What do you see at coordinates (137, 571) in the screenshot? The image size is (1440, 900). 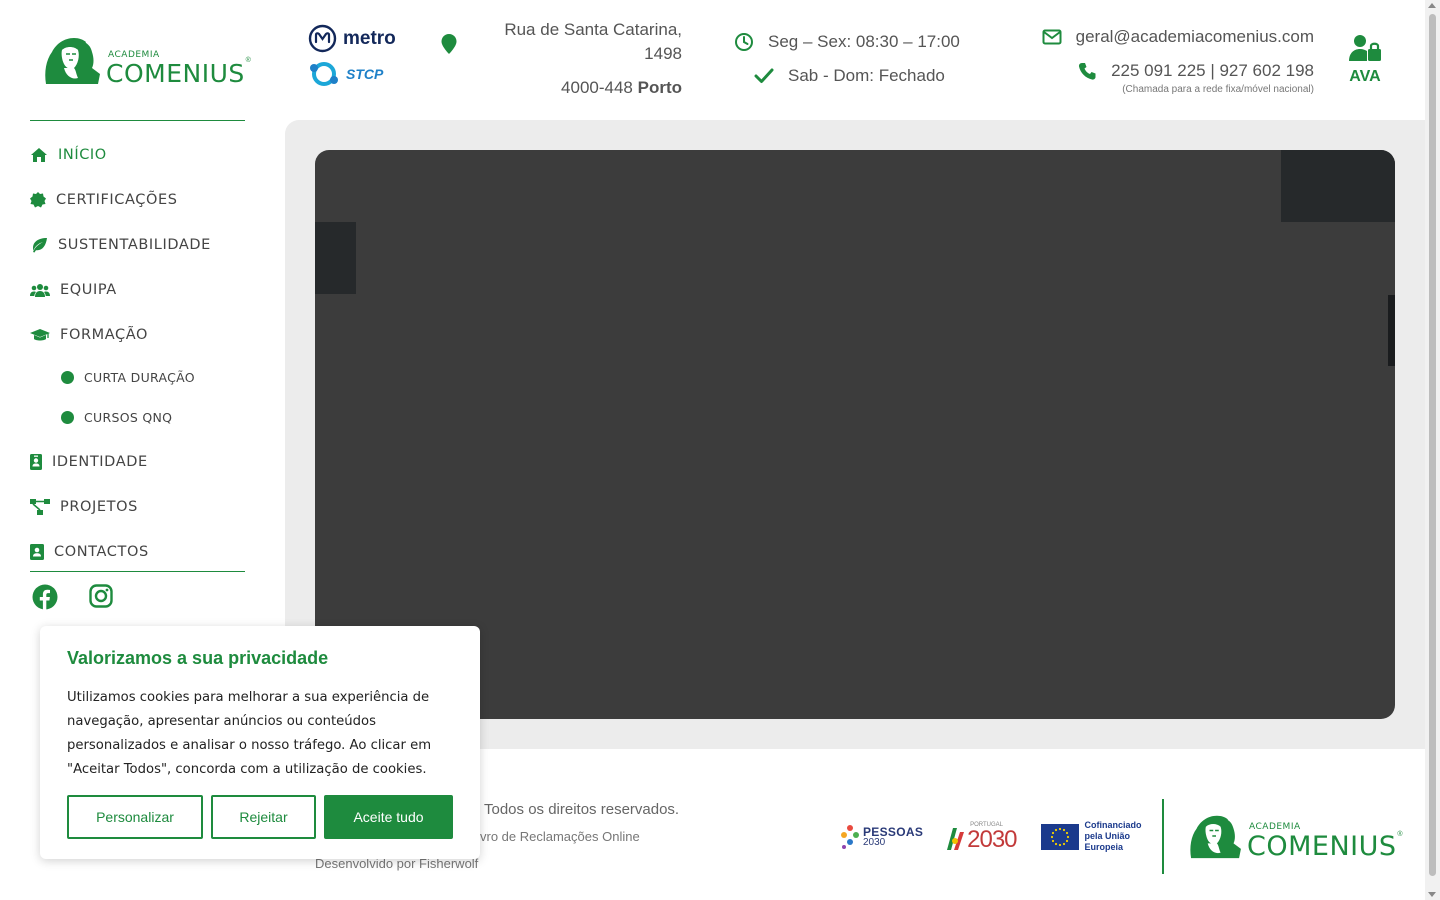 I see `sidebar-divider-bottom` at bounding box center [137, 571].